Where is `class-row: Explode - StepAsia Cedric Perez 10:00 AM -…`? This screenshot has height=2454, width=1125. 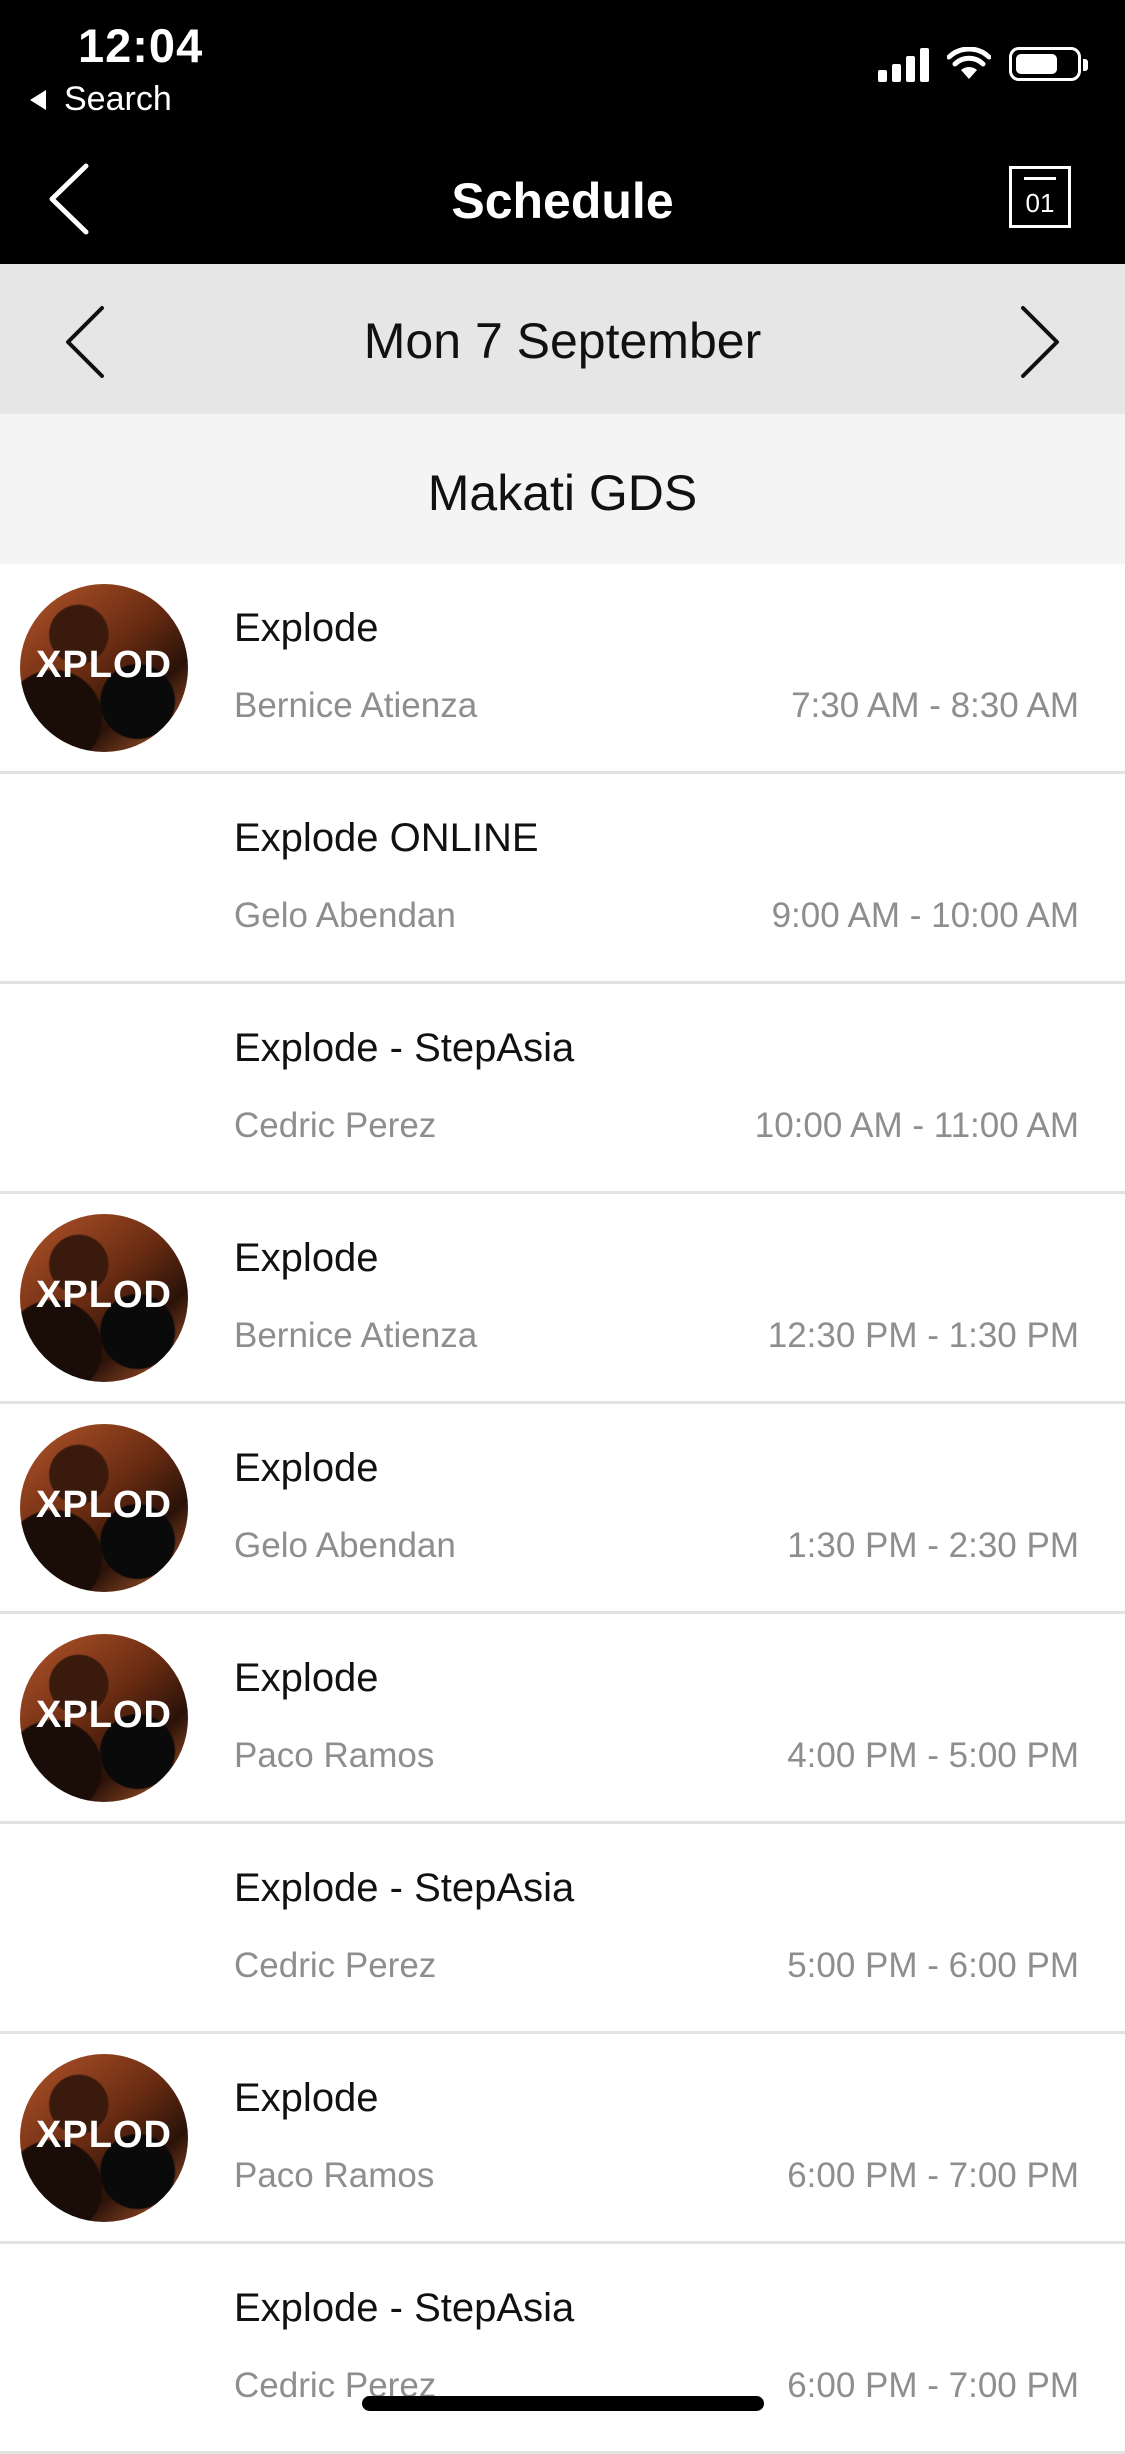 class-row: Explode - StepAsia Cedric Perez 10:00 AM -… is located at coordinates (562, 1089).